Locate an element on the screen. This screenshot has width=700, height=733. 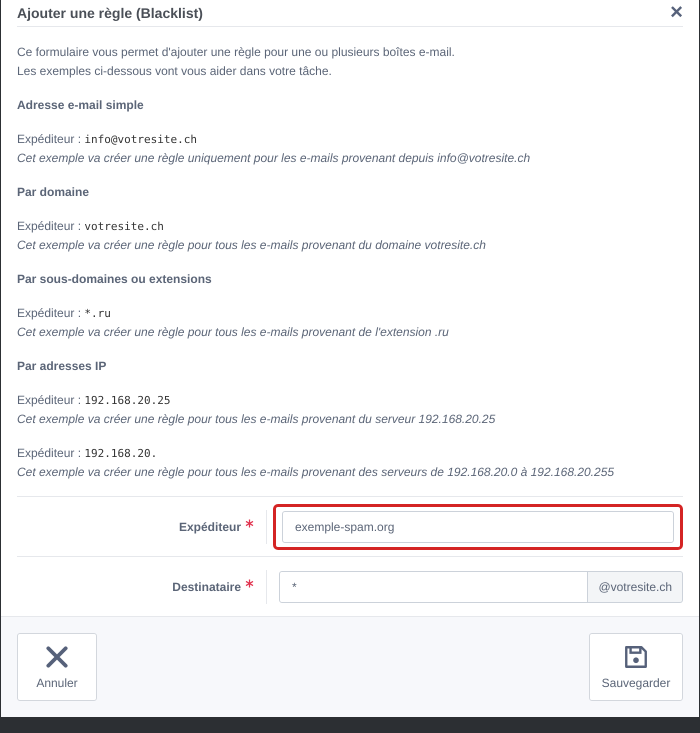
example-sender: Expéditeur : info@votresite.ch is located at coordinates (107, 139).